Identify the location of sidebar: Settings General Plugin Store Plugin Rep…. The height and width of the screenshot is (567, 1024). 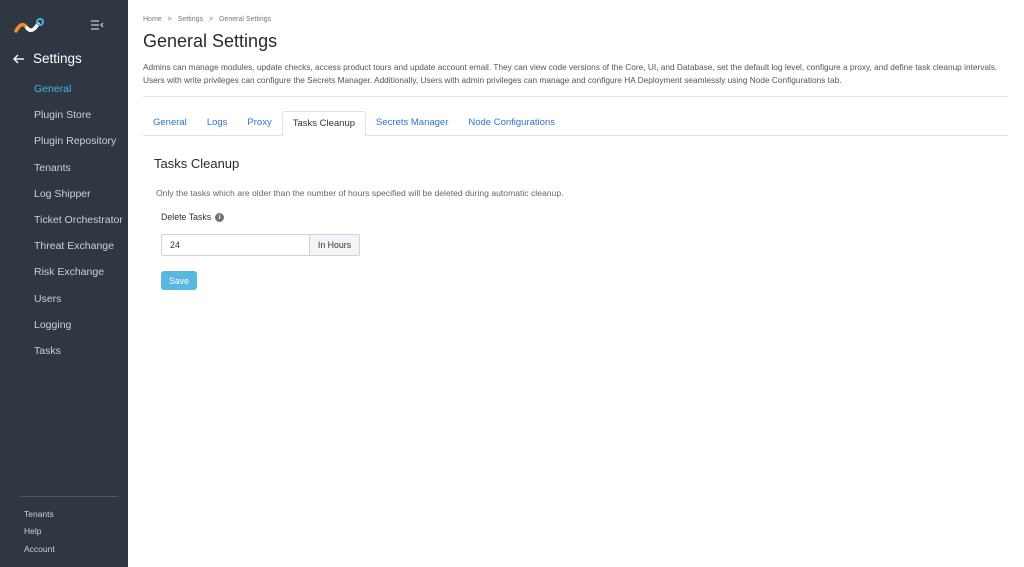
(64, 283).